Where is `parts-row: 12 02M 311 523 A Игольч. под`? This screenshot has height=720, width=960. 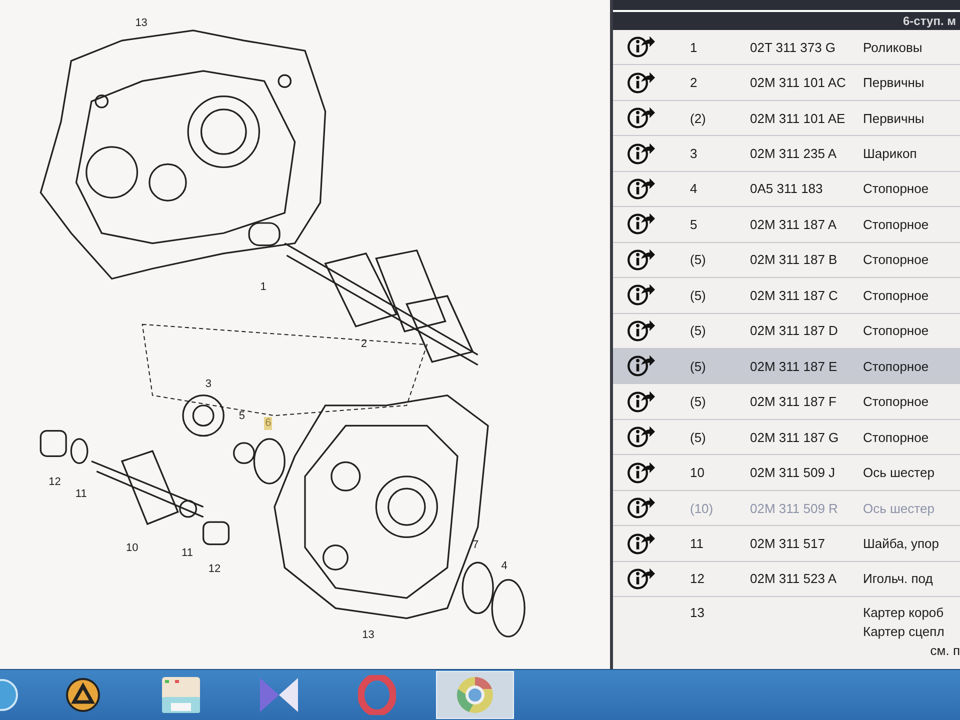 parts-row: 12 02M 311 523 A Игольч. под is located at coordinates (786, 580).